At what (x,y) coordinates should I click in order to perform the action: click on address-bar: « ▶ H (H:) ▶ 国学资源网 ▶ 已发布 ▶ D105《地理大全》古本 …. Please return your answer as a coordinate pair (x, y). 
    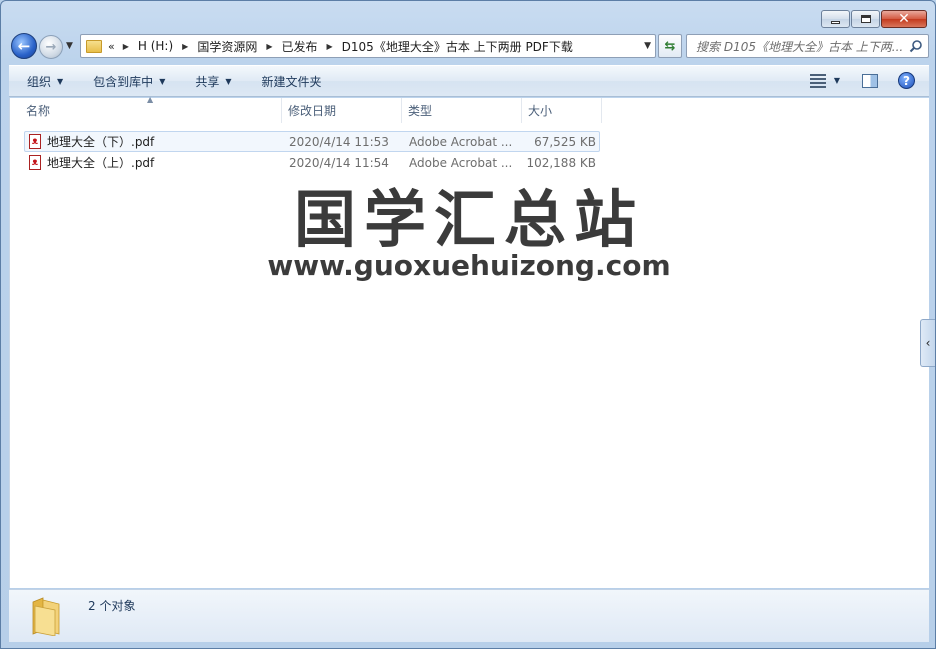
    Looking at the image, I should click on (368, 46).